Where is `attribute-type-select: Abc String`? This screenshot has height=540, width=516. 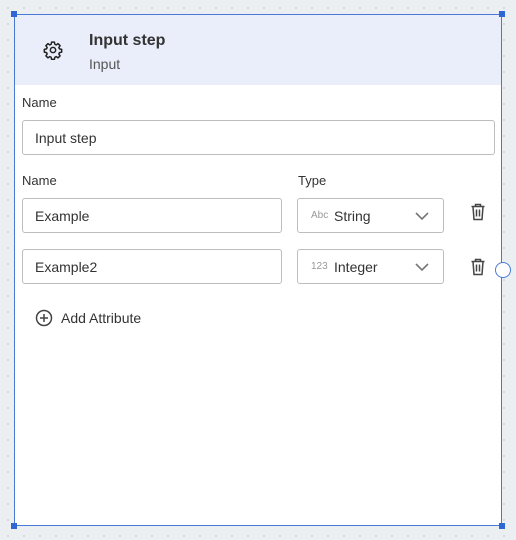 attribute-type-select: Abc String is located at coordinates (370, 215).